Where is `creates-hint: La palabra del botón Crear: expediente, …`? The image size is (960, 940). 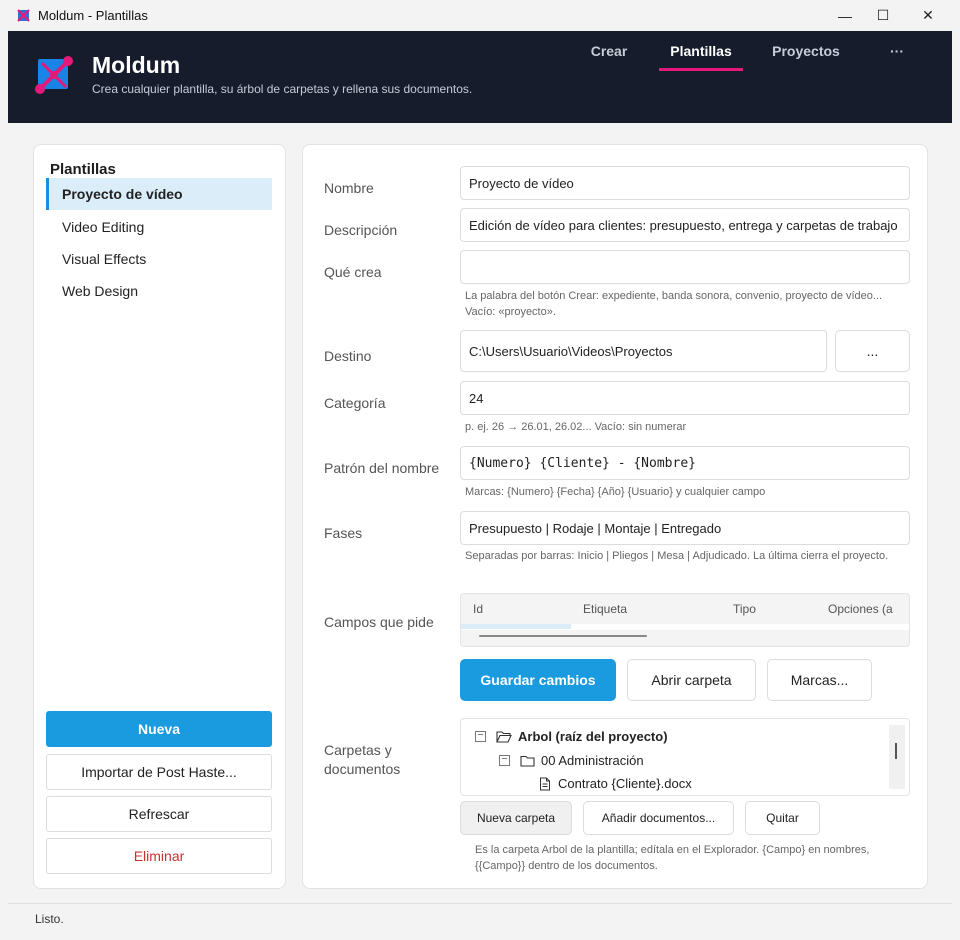 creates-hint: La palabra del botón Crear: expediente, … is located at coordinates (674, 304).